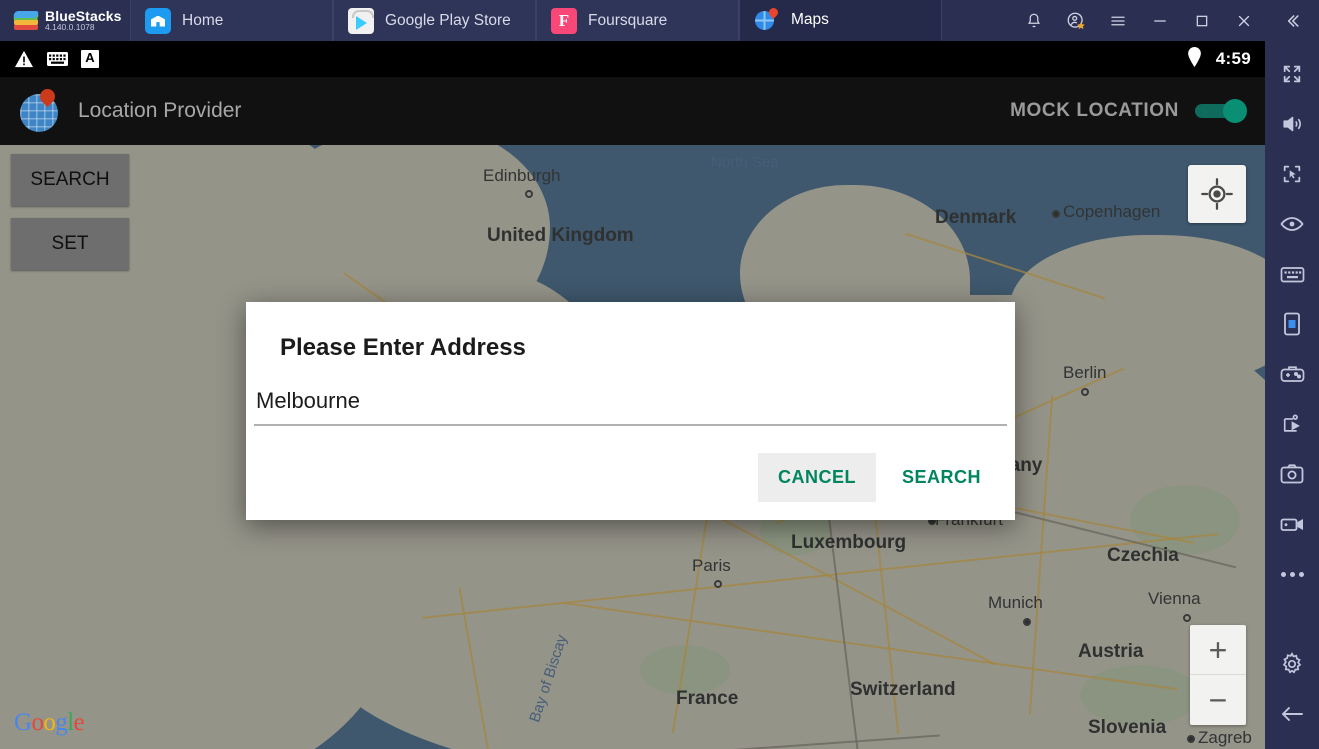 The image size is (1319, 749). Describe the element at coordinates (1202, 20) in the screenshot. I see `maximize-icon` at that location.